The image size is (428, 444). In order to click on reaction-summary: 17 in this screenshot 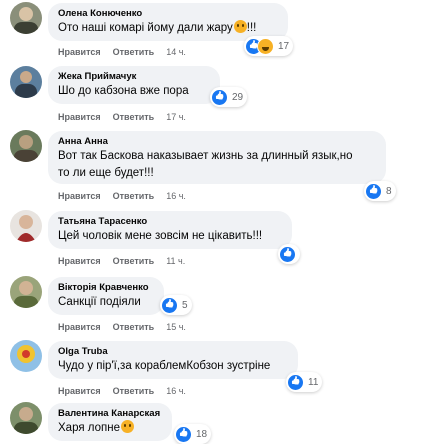, I will do `click(269, 46)`.